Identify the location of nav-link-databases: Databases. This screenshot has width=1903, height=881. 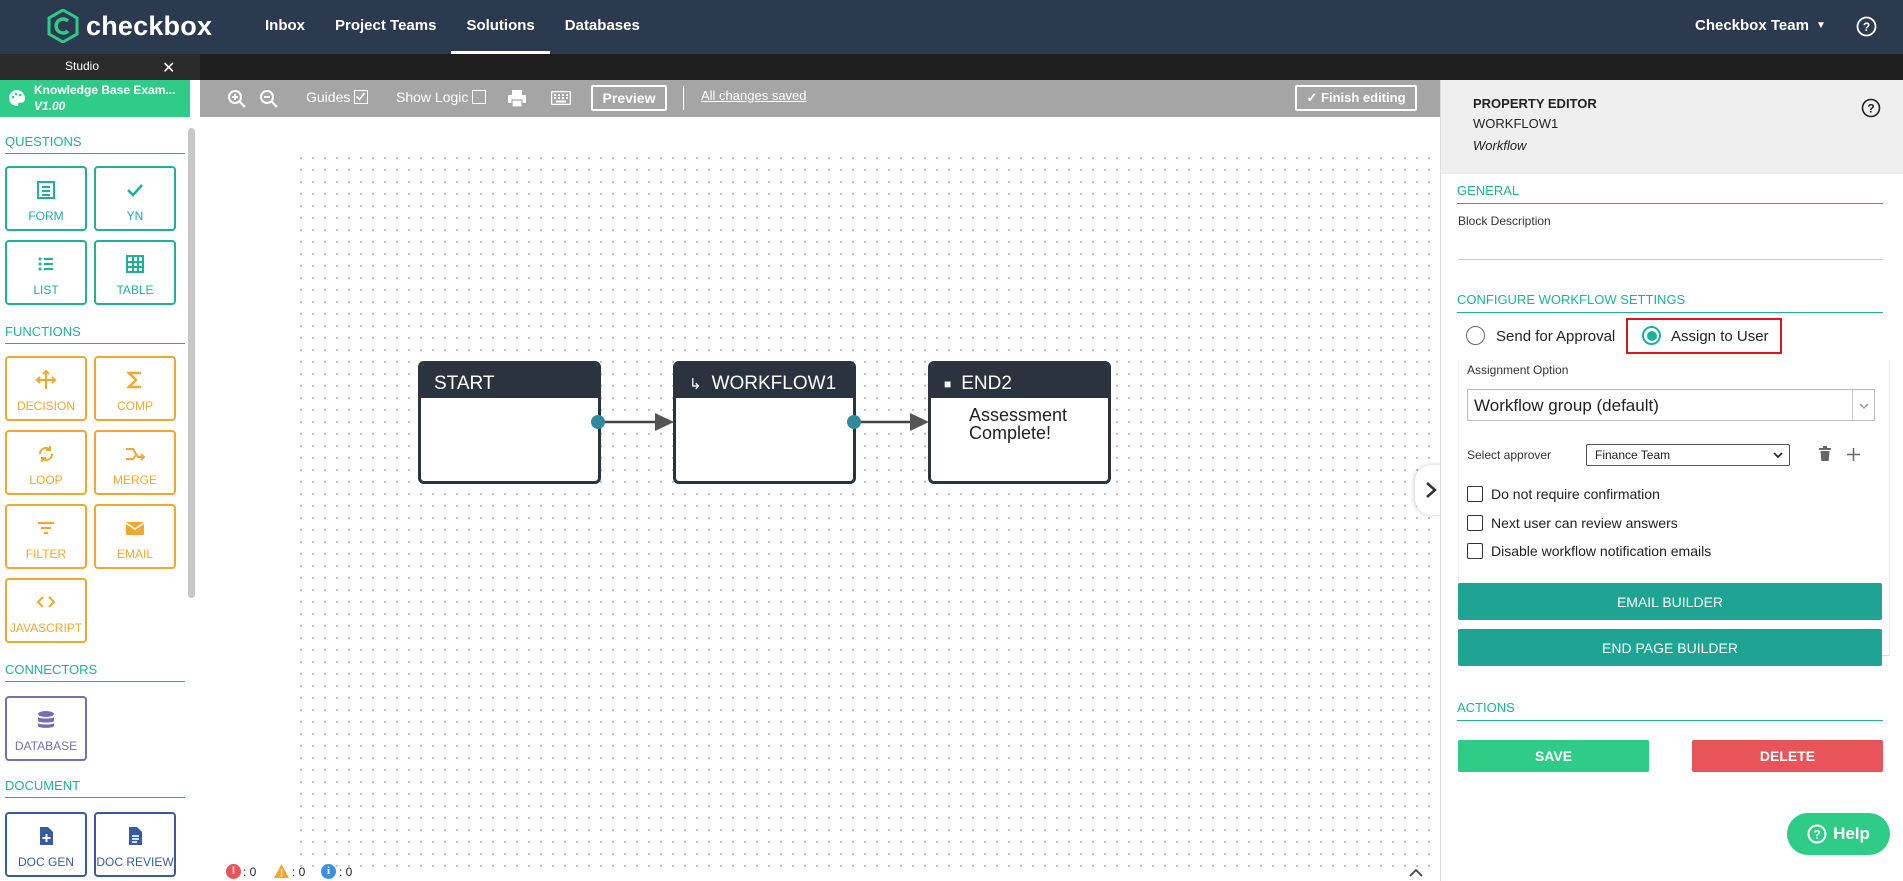
(602, 27).